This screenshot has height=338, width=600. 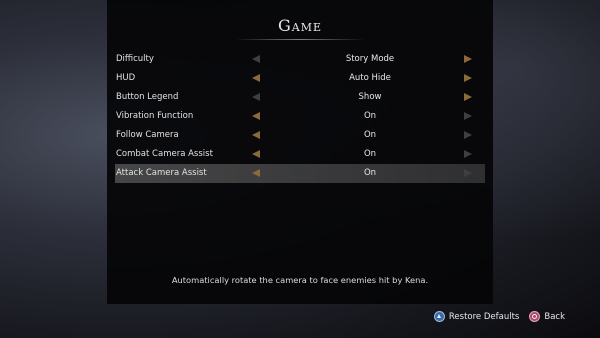 I want to click on setting-row-difficulty: Difficulty Story Mode, so click(x=300, y=59).